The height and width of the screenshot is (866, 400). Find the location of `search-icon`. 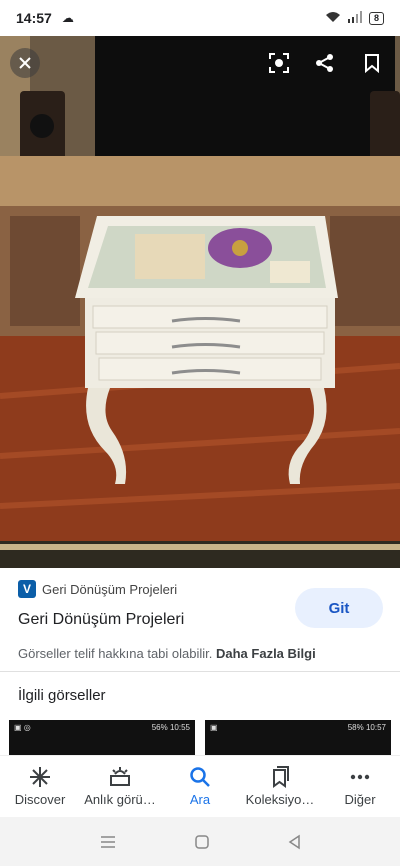

search-icon is located at coordinates (200, 777).